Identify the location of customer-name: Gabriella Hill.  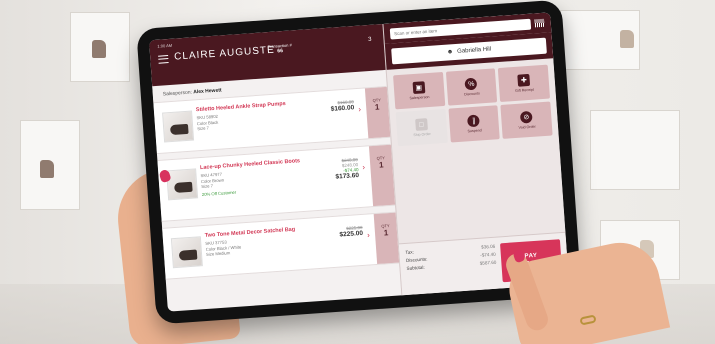
(474, 50).